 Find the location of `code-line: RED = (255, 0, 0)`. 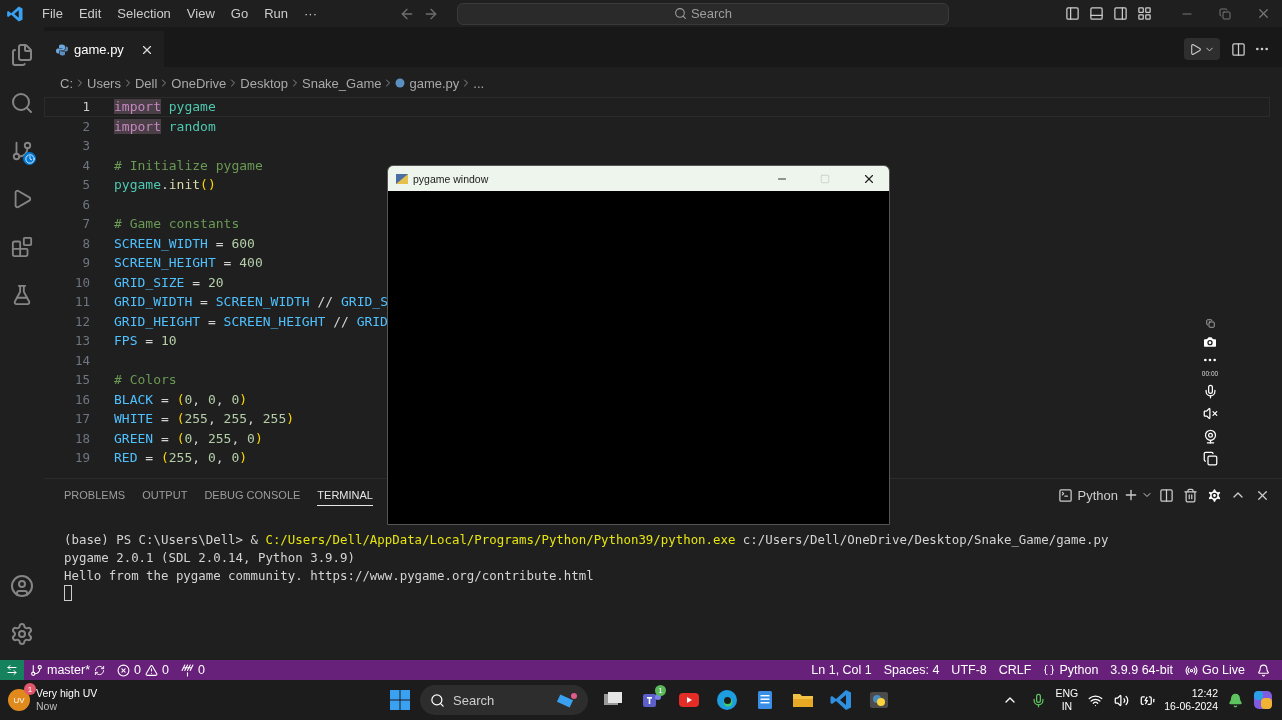

code-line: RED = (255, 0, 0) is located at coordinates (181, 458).